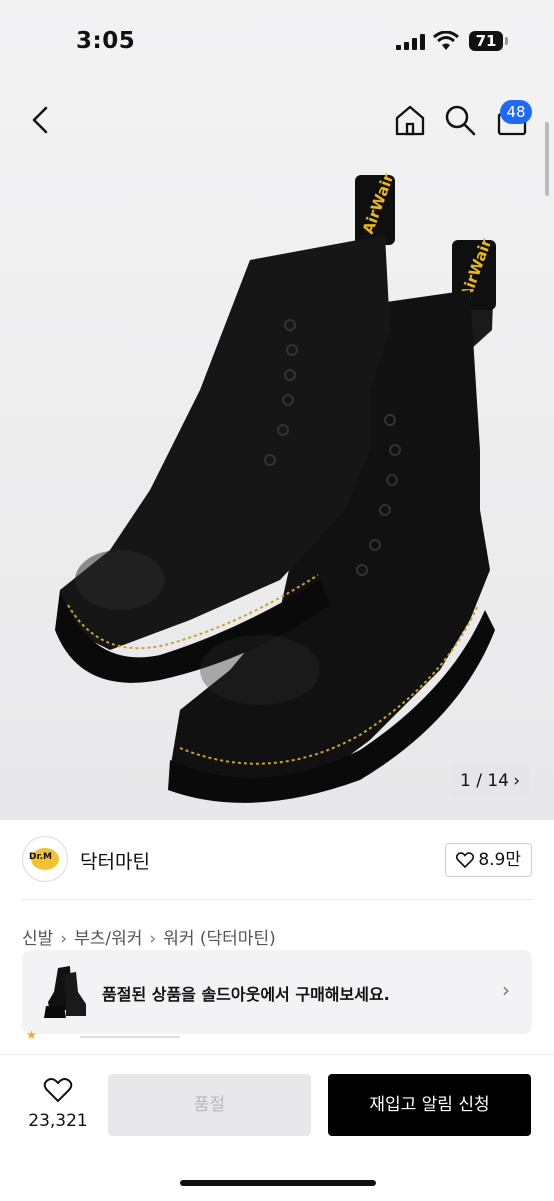  I want to click on search-icon, so click(460, 120).